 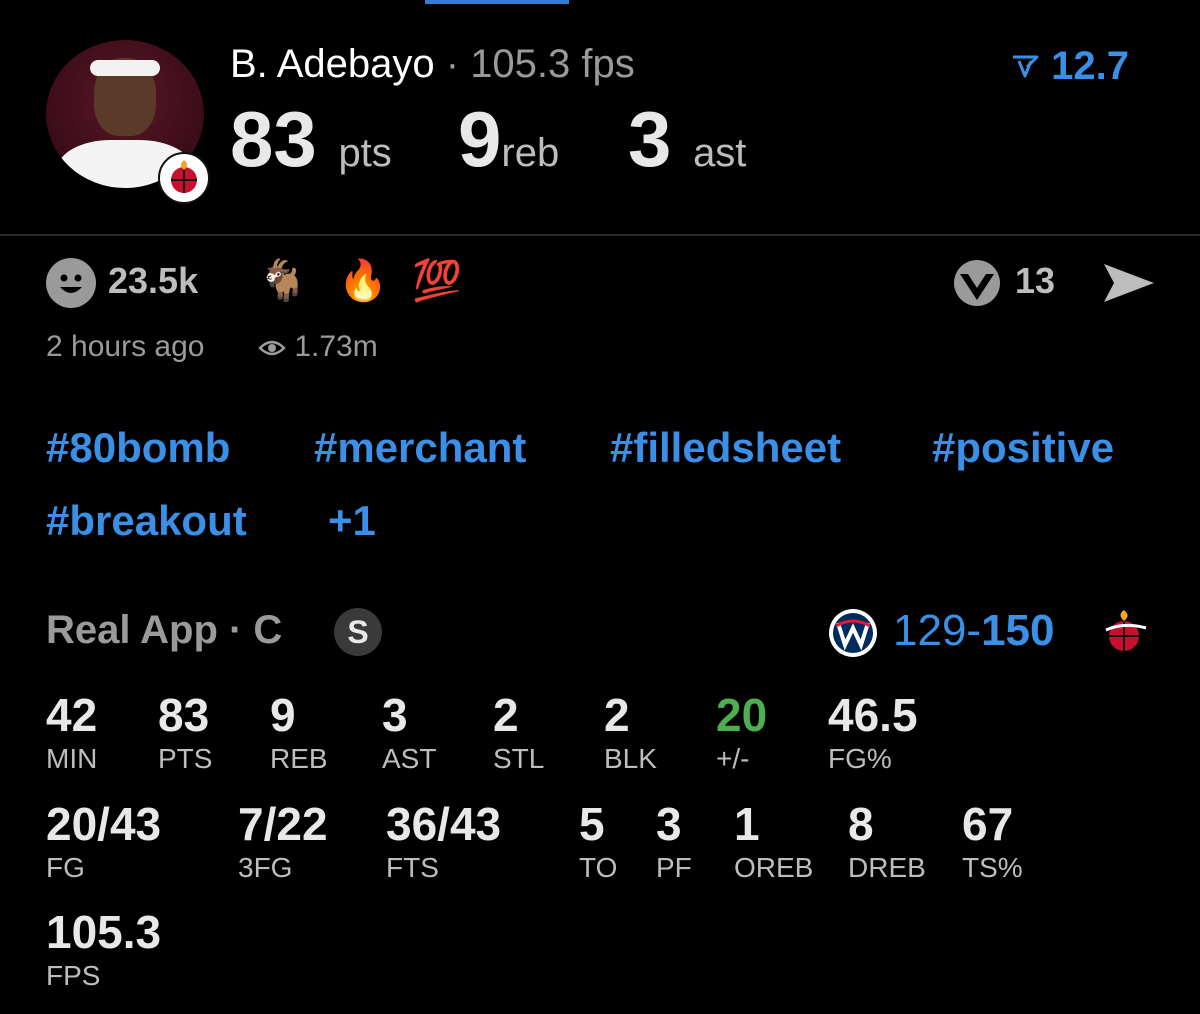 What do you see at coordinates (1023, 448) in the screenshot?
I see `tag: #positive` at bounding box center [1023, 448].